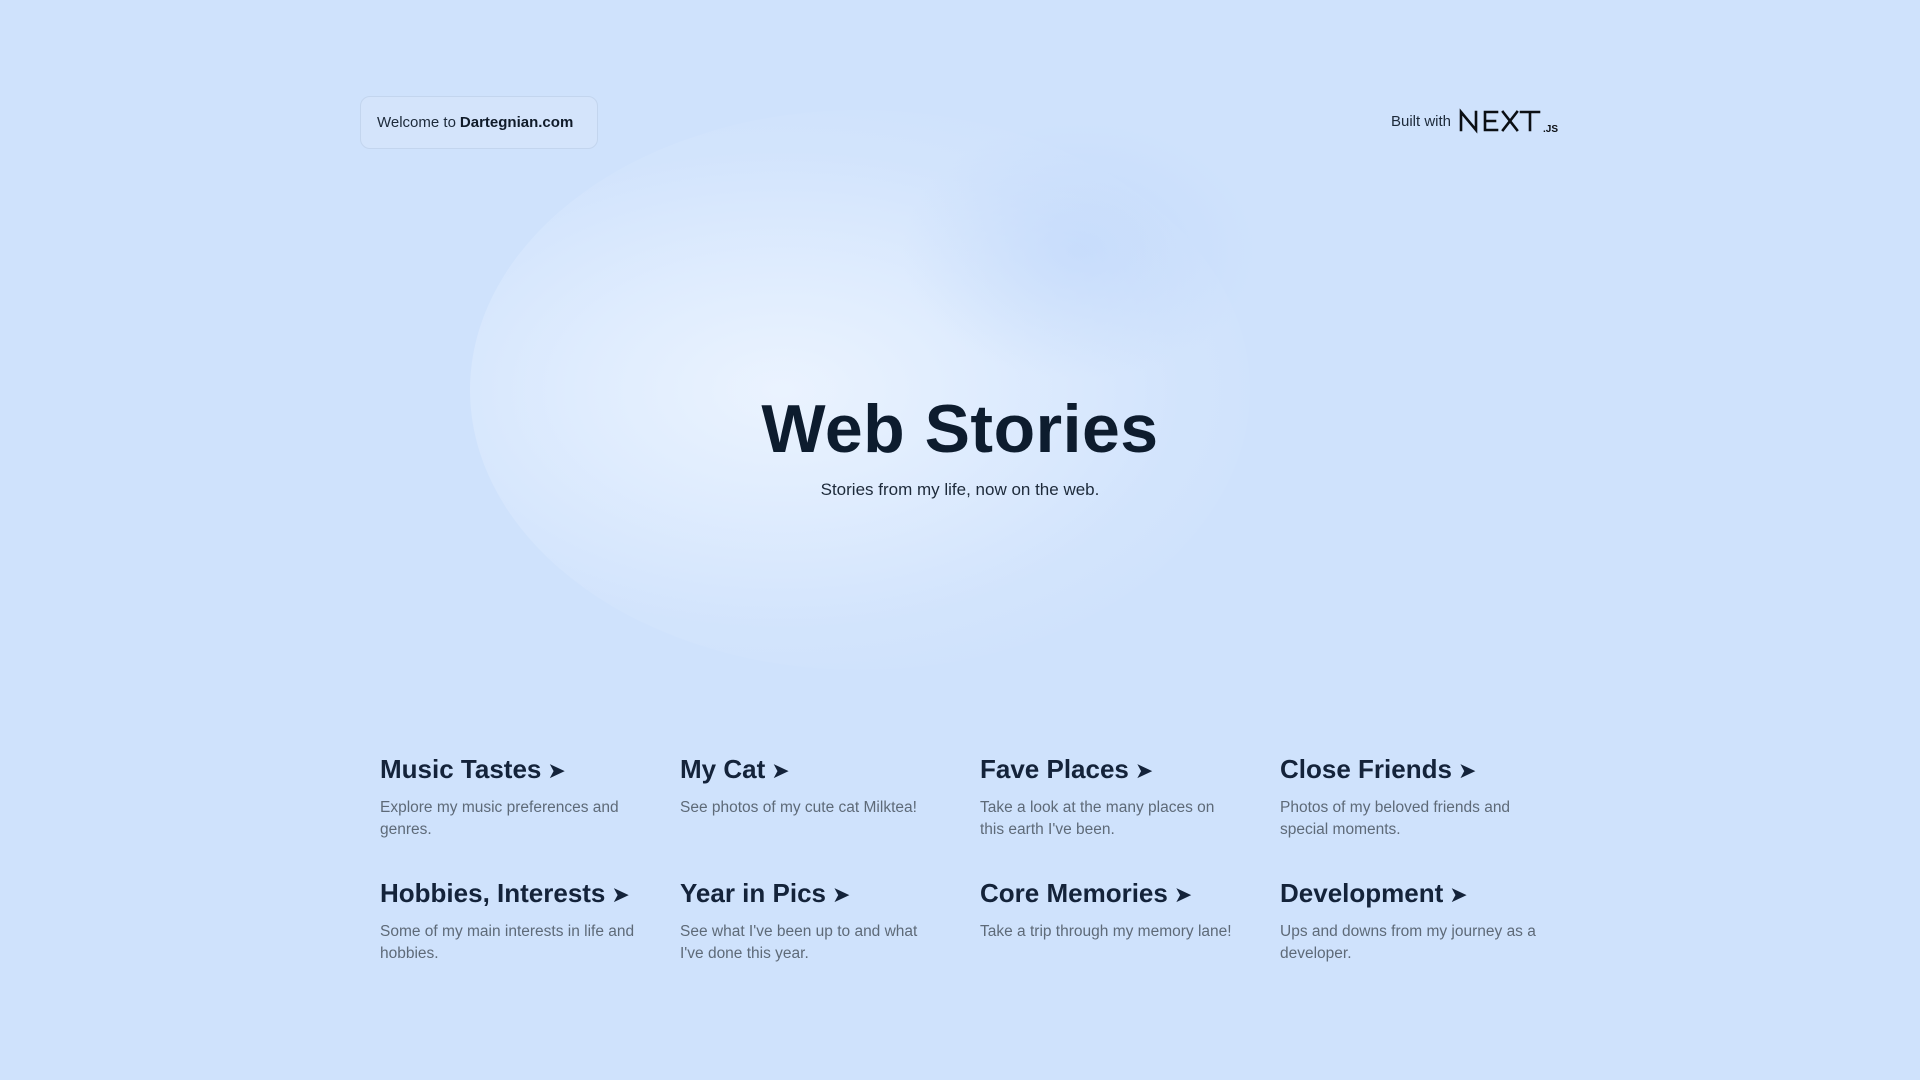 The width and height of the screenshot is (1920, 1080). What do you see at coordinates (1080, 250) in the screenshot?
I see `background-glow-accent` at bounding box center [1080, 250].